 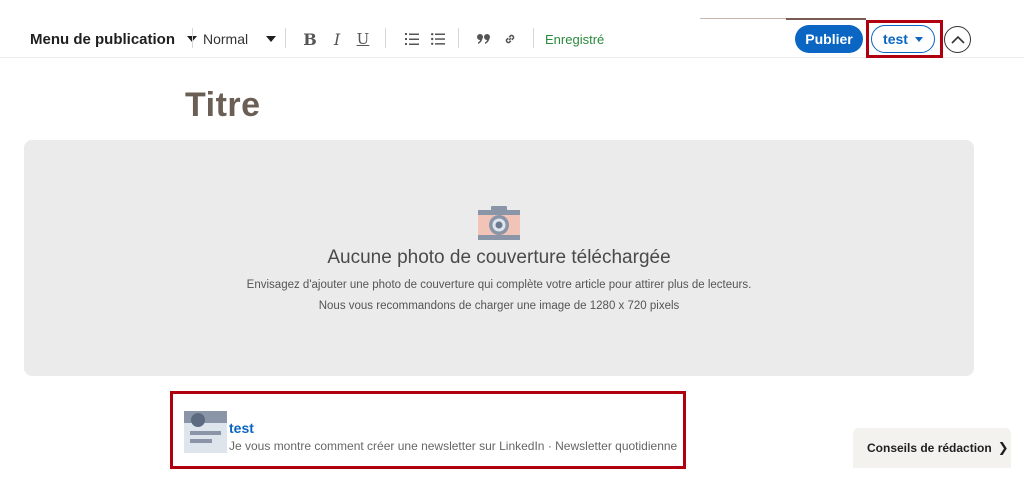 I want to click on quote-button, so click(x=484, y=39).